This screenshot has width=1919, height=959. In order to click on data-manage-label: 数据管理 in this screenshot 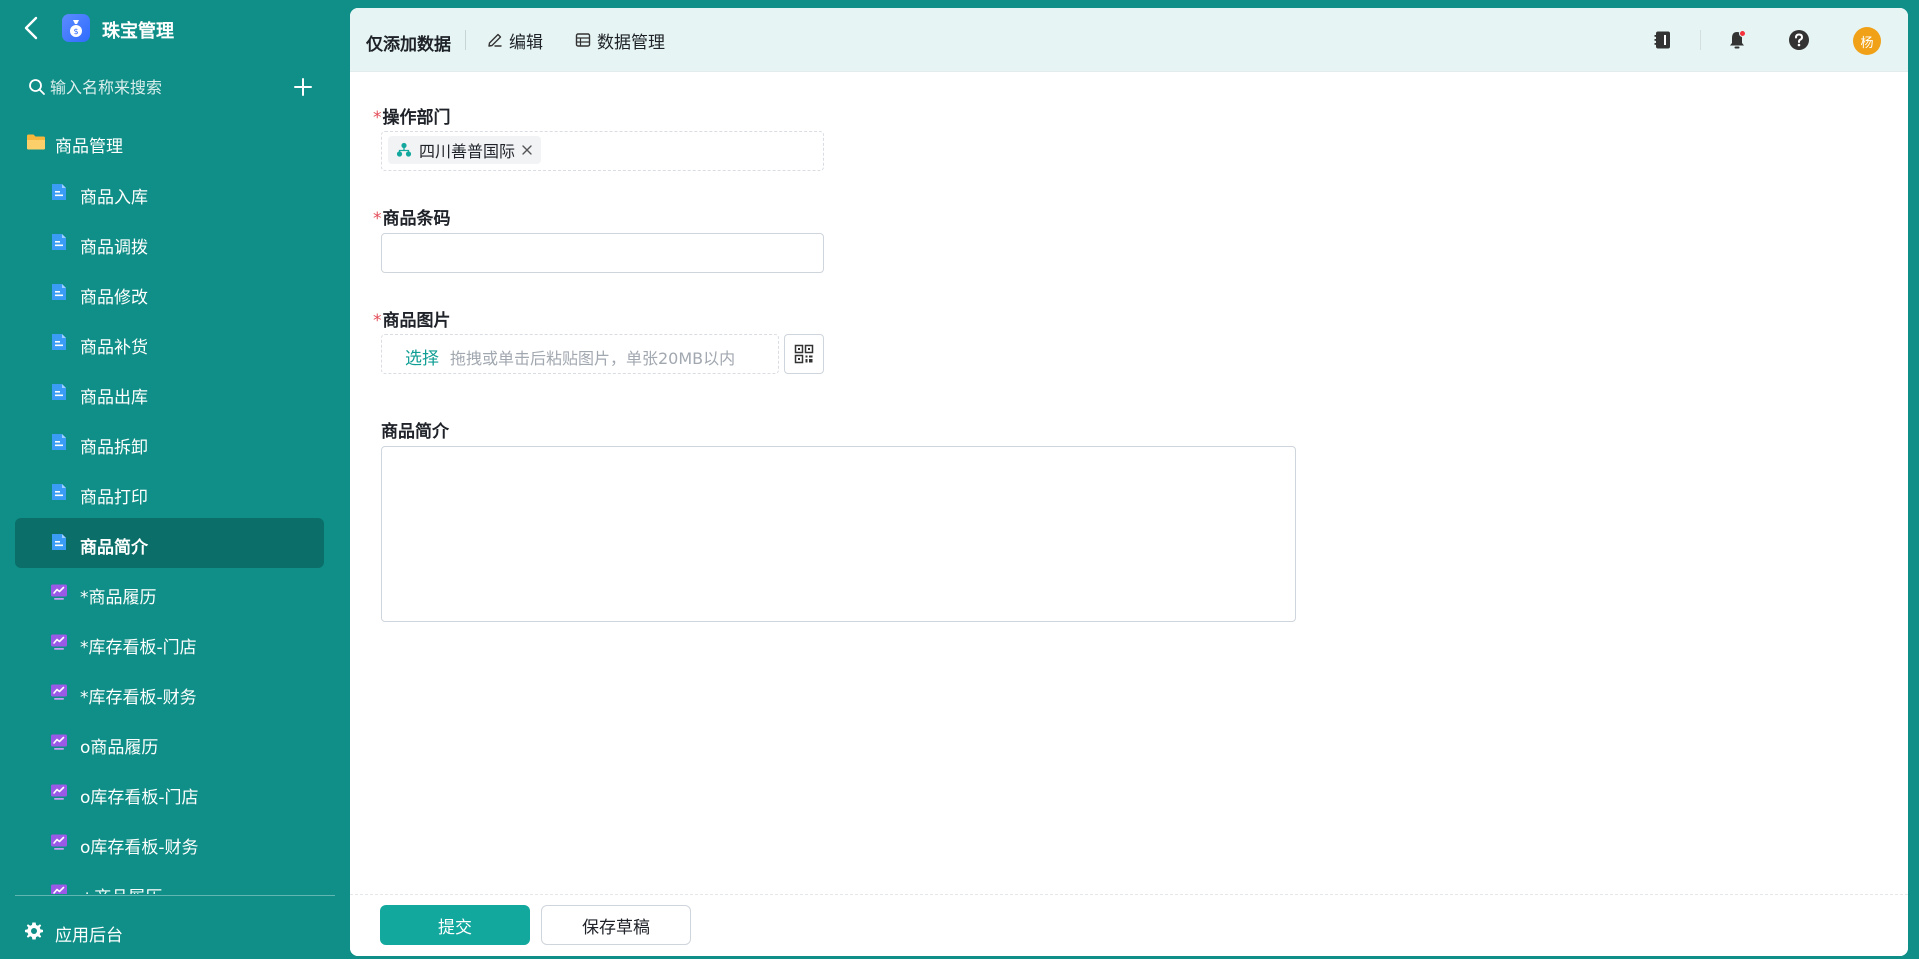, I will do `click(631, 42)`.